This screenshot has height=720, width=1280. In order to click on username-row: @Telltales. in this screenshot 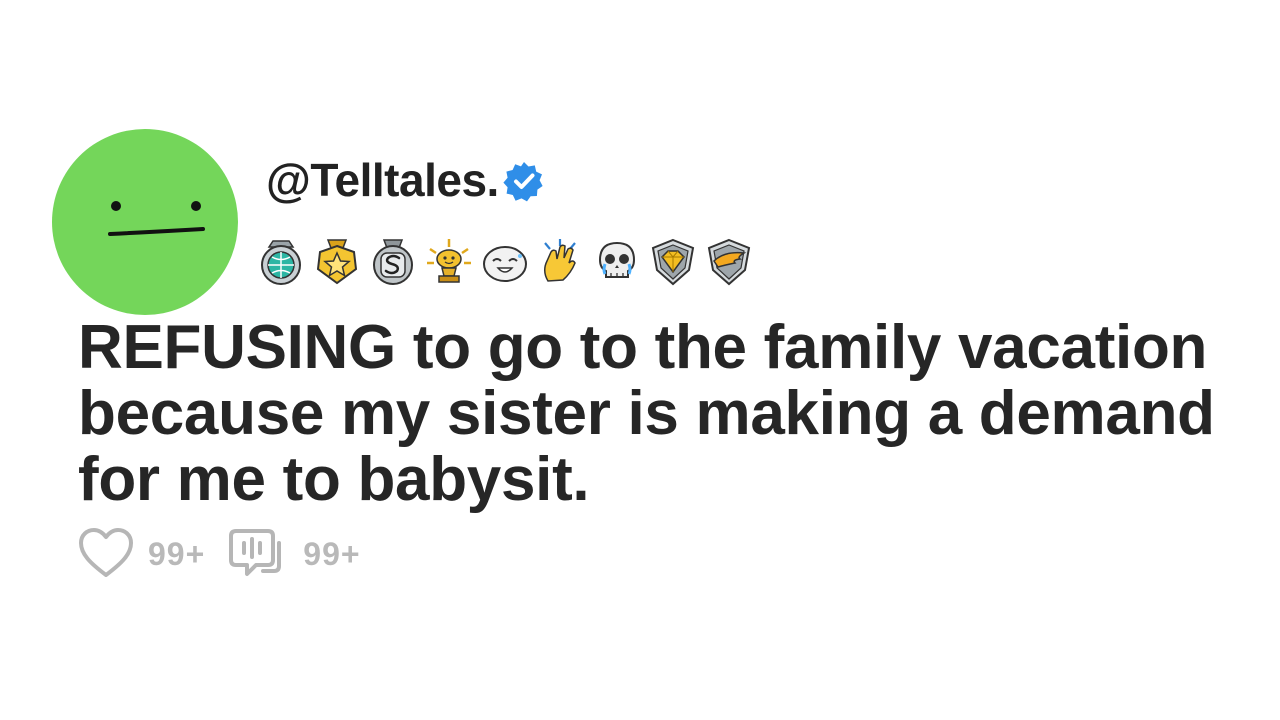, I will do `click(405, 180)`.